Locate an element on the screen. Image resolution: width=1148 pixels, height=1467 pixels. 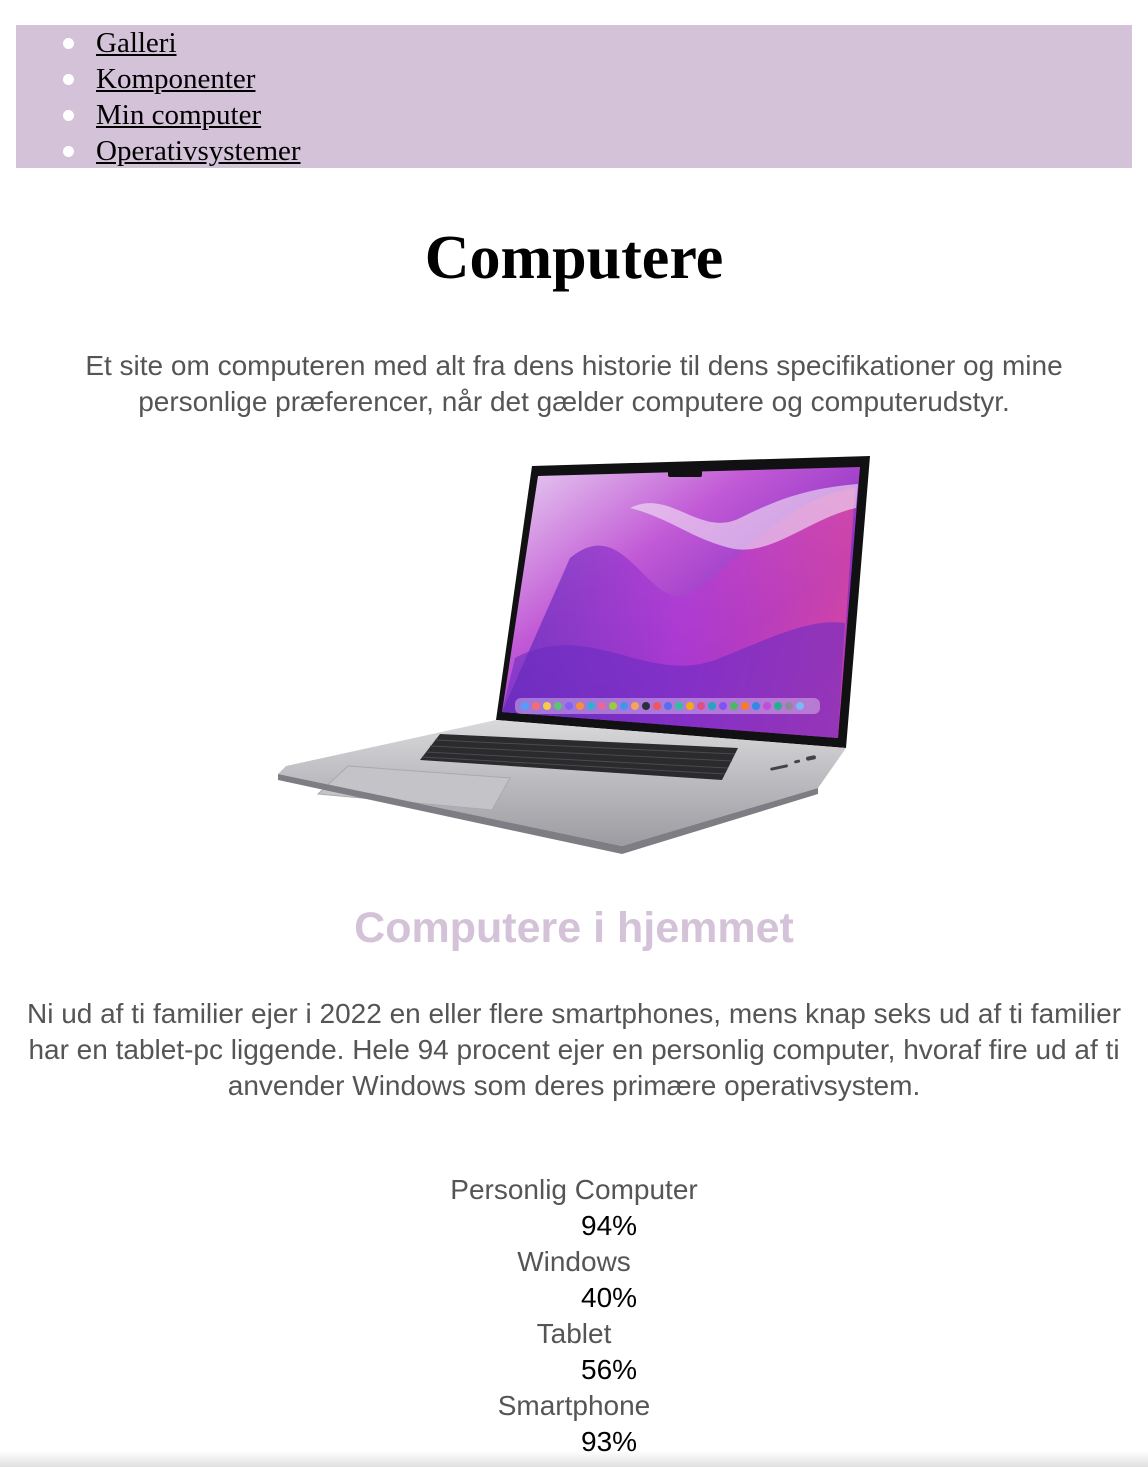
stat-value-windows: 40% is located at coordinates (609, 1297).